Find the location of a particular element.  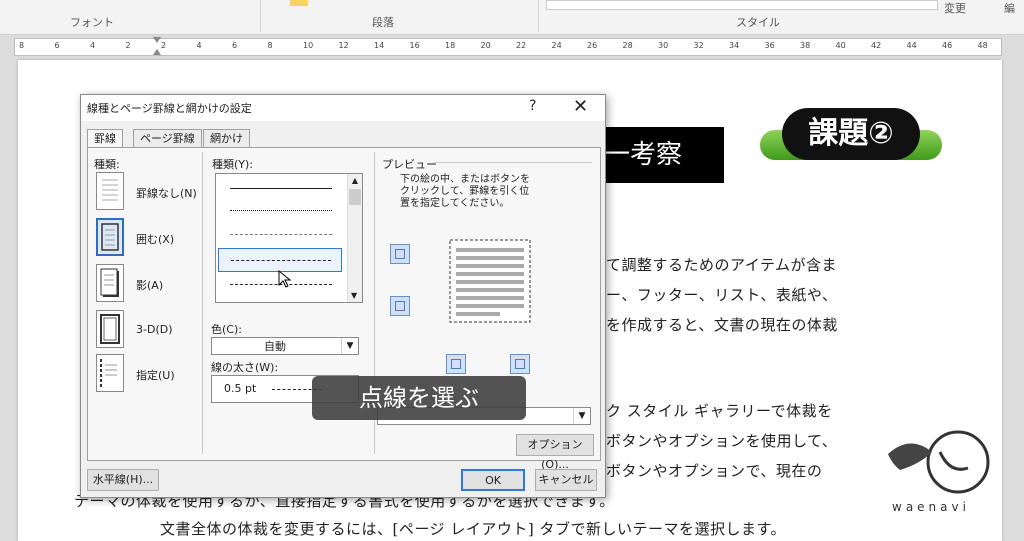

doc-line: ー、フッター、リスト、表紙や、 is located at coordinates (722, 295).